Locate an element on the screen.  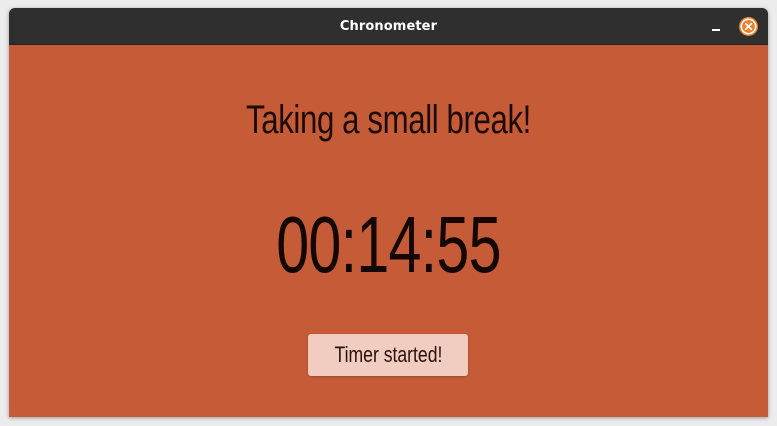
title-bar: Chronometer is located at coordinates (388, 26).